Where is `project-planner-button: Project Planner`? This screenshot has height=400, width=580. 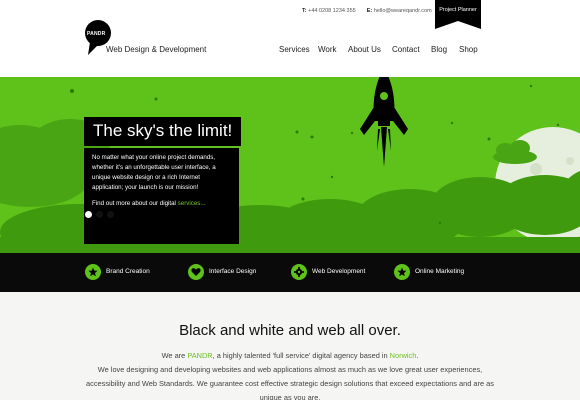 project-planner-button: Project Planner is located at coordinates (458, 10).